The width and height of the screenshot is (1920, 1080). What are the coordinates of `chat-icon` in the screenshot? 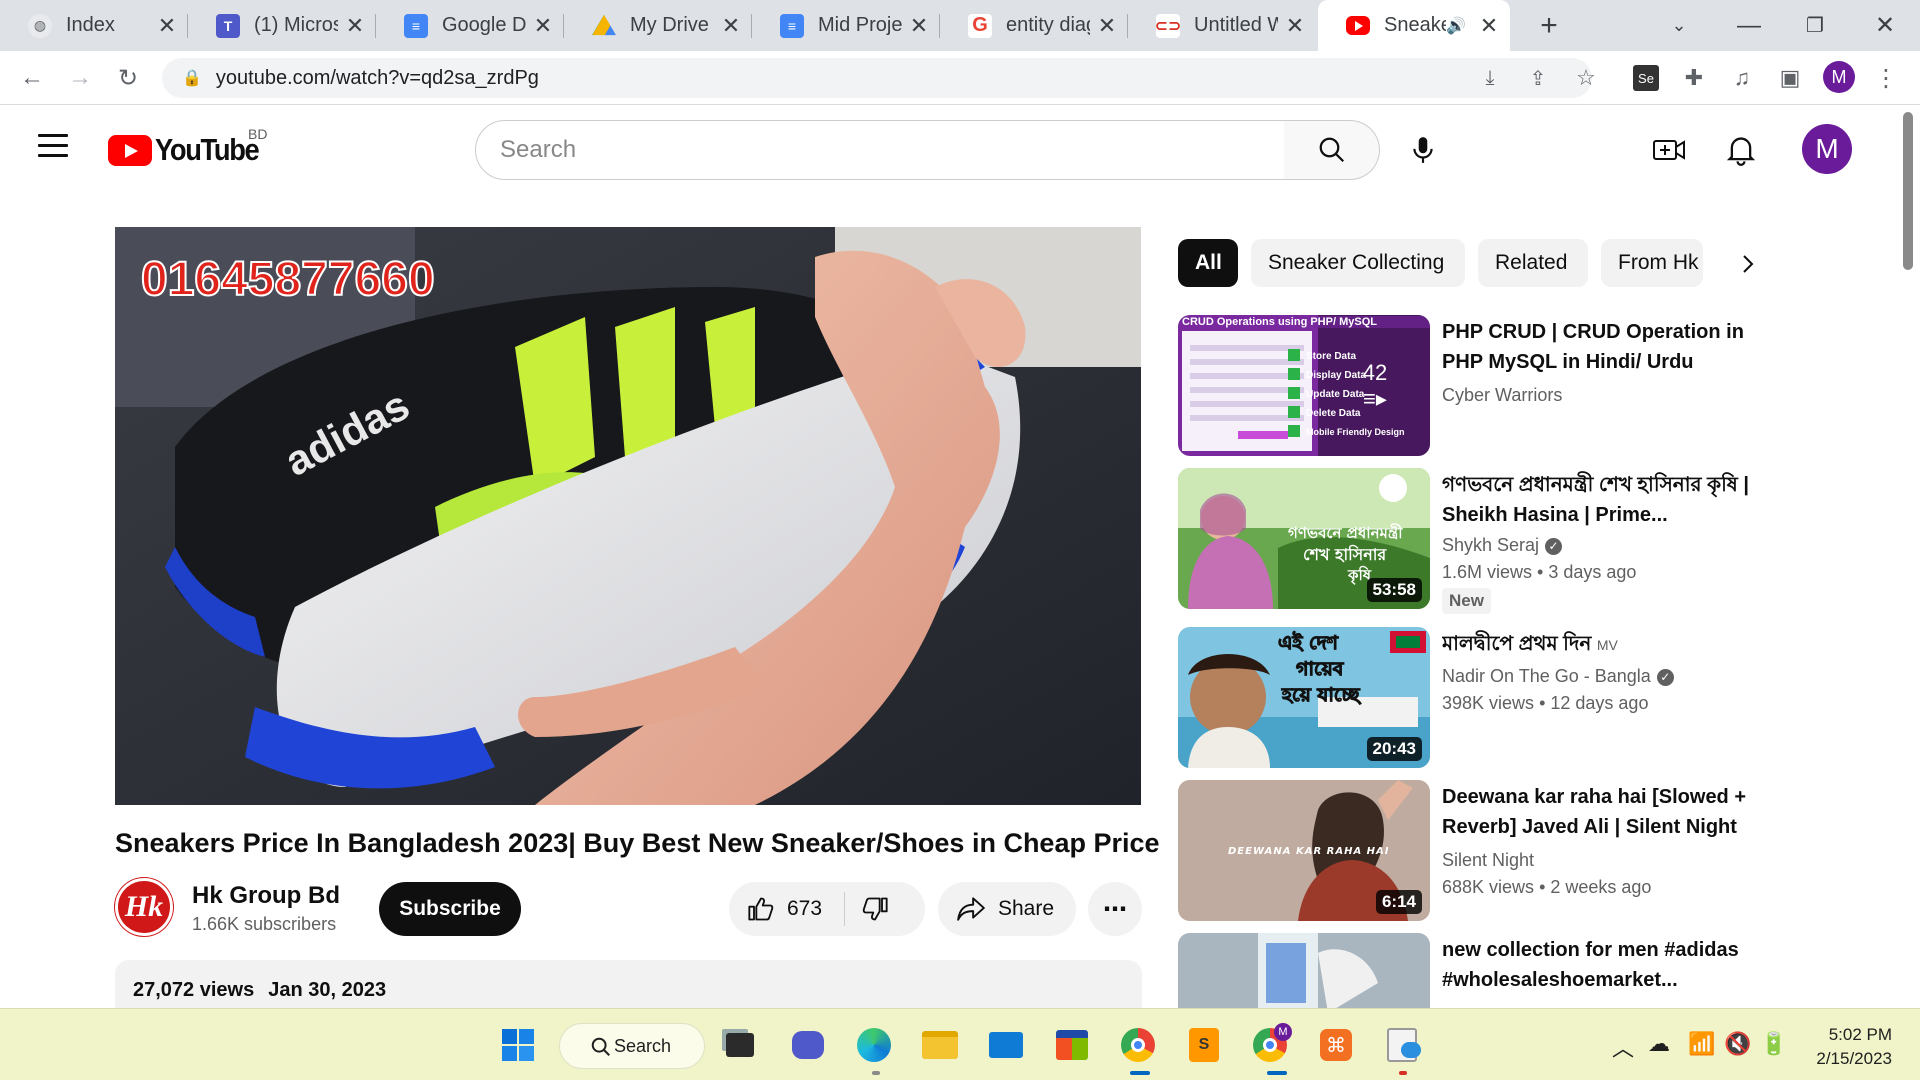 It's located at (808, 1045).